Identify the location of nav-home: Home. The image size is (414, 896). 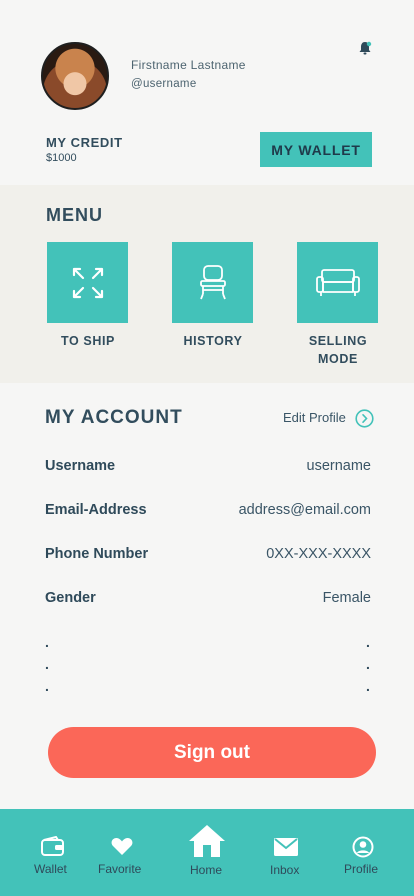
(207, 852).